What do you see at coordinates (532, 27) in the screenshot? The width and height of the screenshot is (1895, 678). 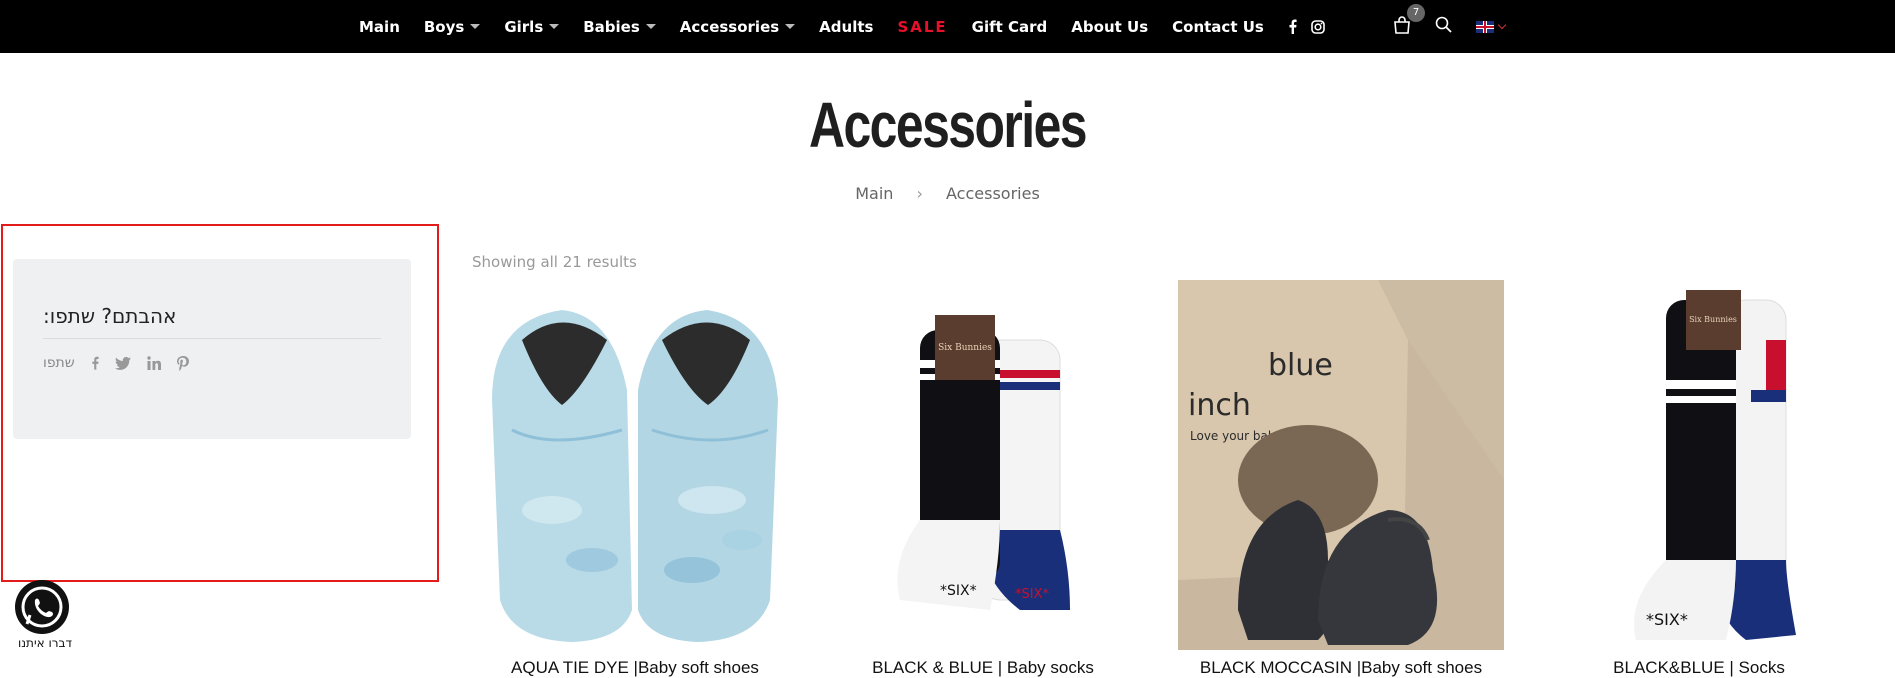 I see `nav-item-girls: Girls` at bounding box center [532, 27].